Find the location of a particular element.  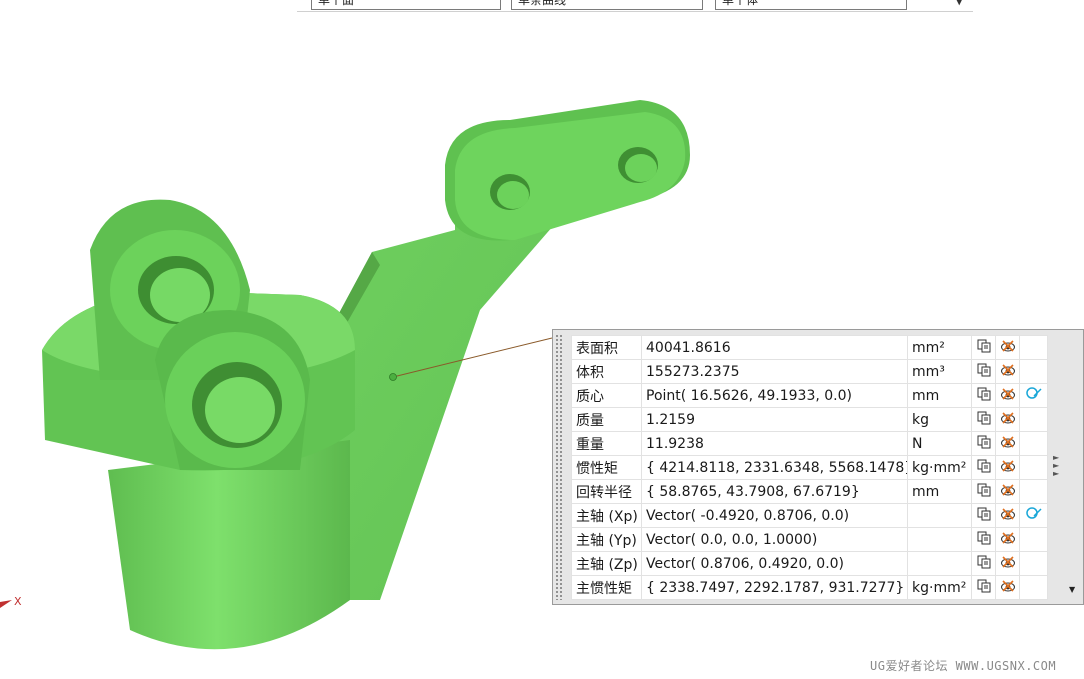

result-value: Point( 16.5626, 49.1933, 0.0) is located at coordinates (774, 395).